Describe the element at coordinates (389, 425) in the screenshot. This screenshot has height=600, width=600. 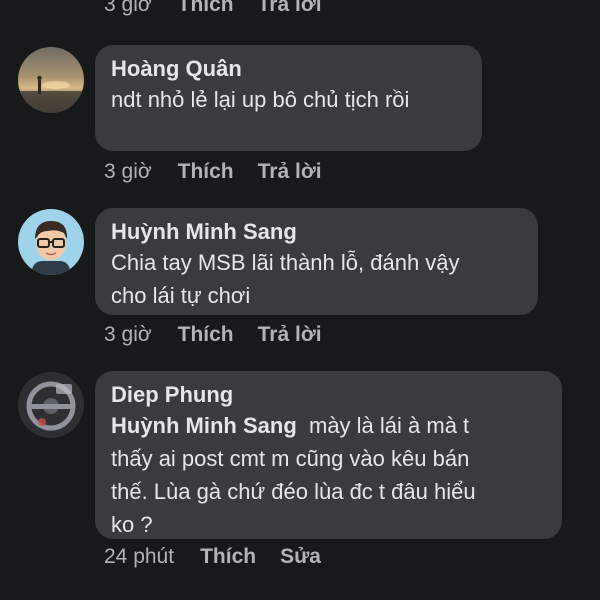
I see `comment-text-fragment: mày là lái à mà t` at that location.